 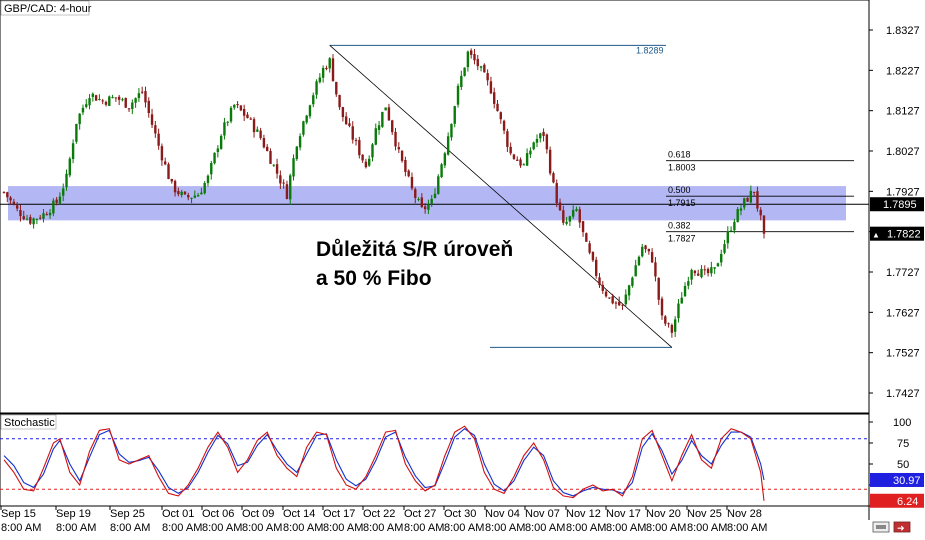 I want to click on sr-zone, so click(x=427, y=203).